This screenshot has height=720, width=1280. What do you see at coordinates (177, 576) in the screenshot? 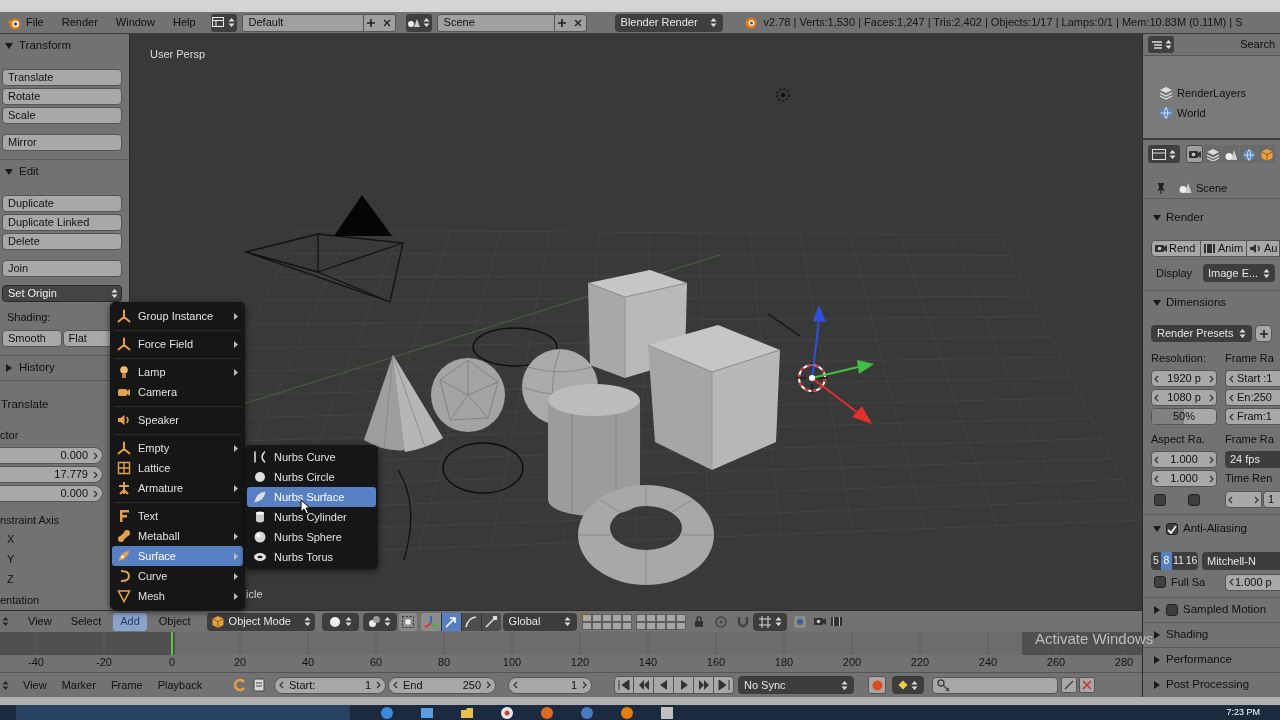
I see `menu-item: Curve` at bounding box center [177, 576].